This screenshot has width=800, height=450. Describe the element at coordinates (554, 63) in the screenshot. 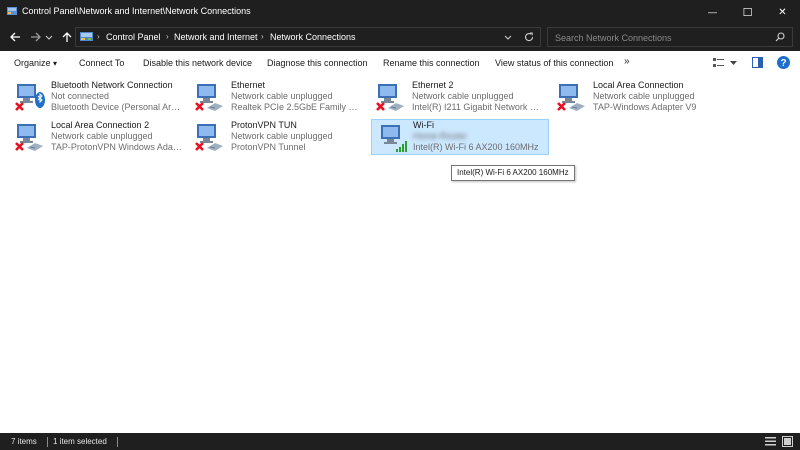

I see `view-status-button: View status of this connection` at that location.